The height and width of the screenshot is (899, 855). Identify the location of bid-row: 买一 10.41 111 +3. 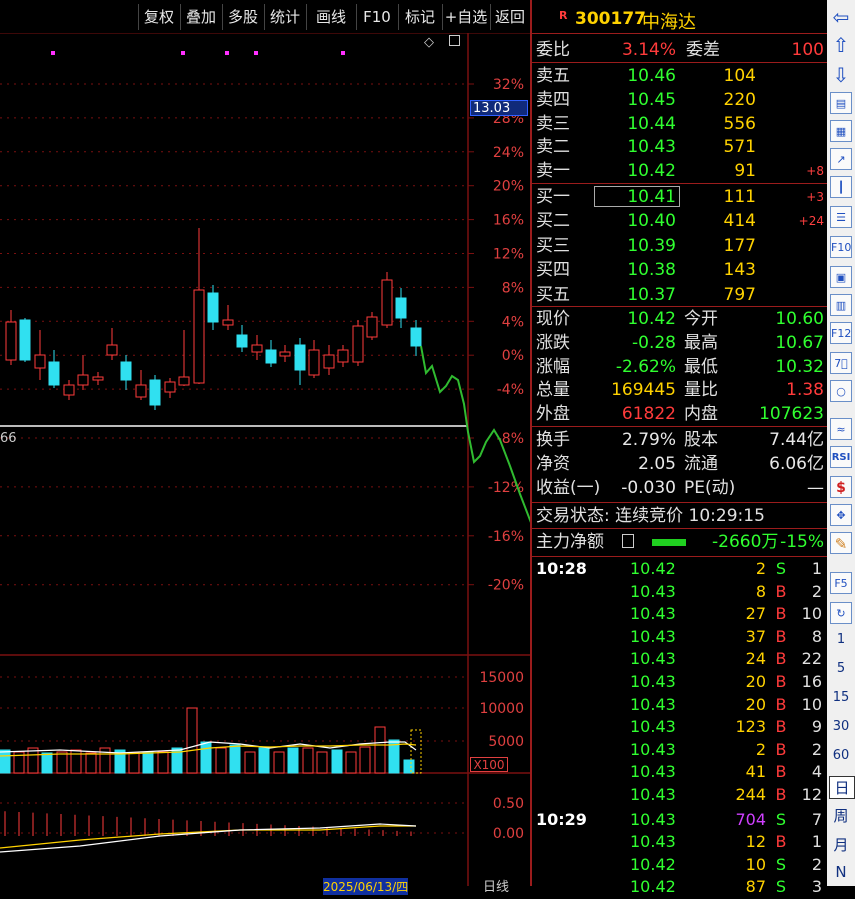
(681, 197).